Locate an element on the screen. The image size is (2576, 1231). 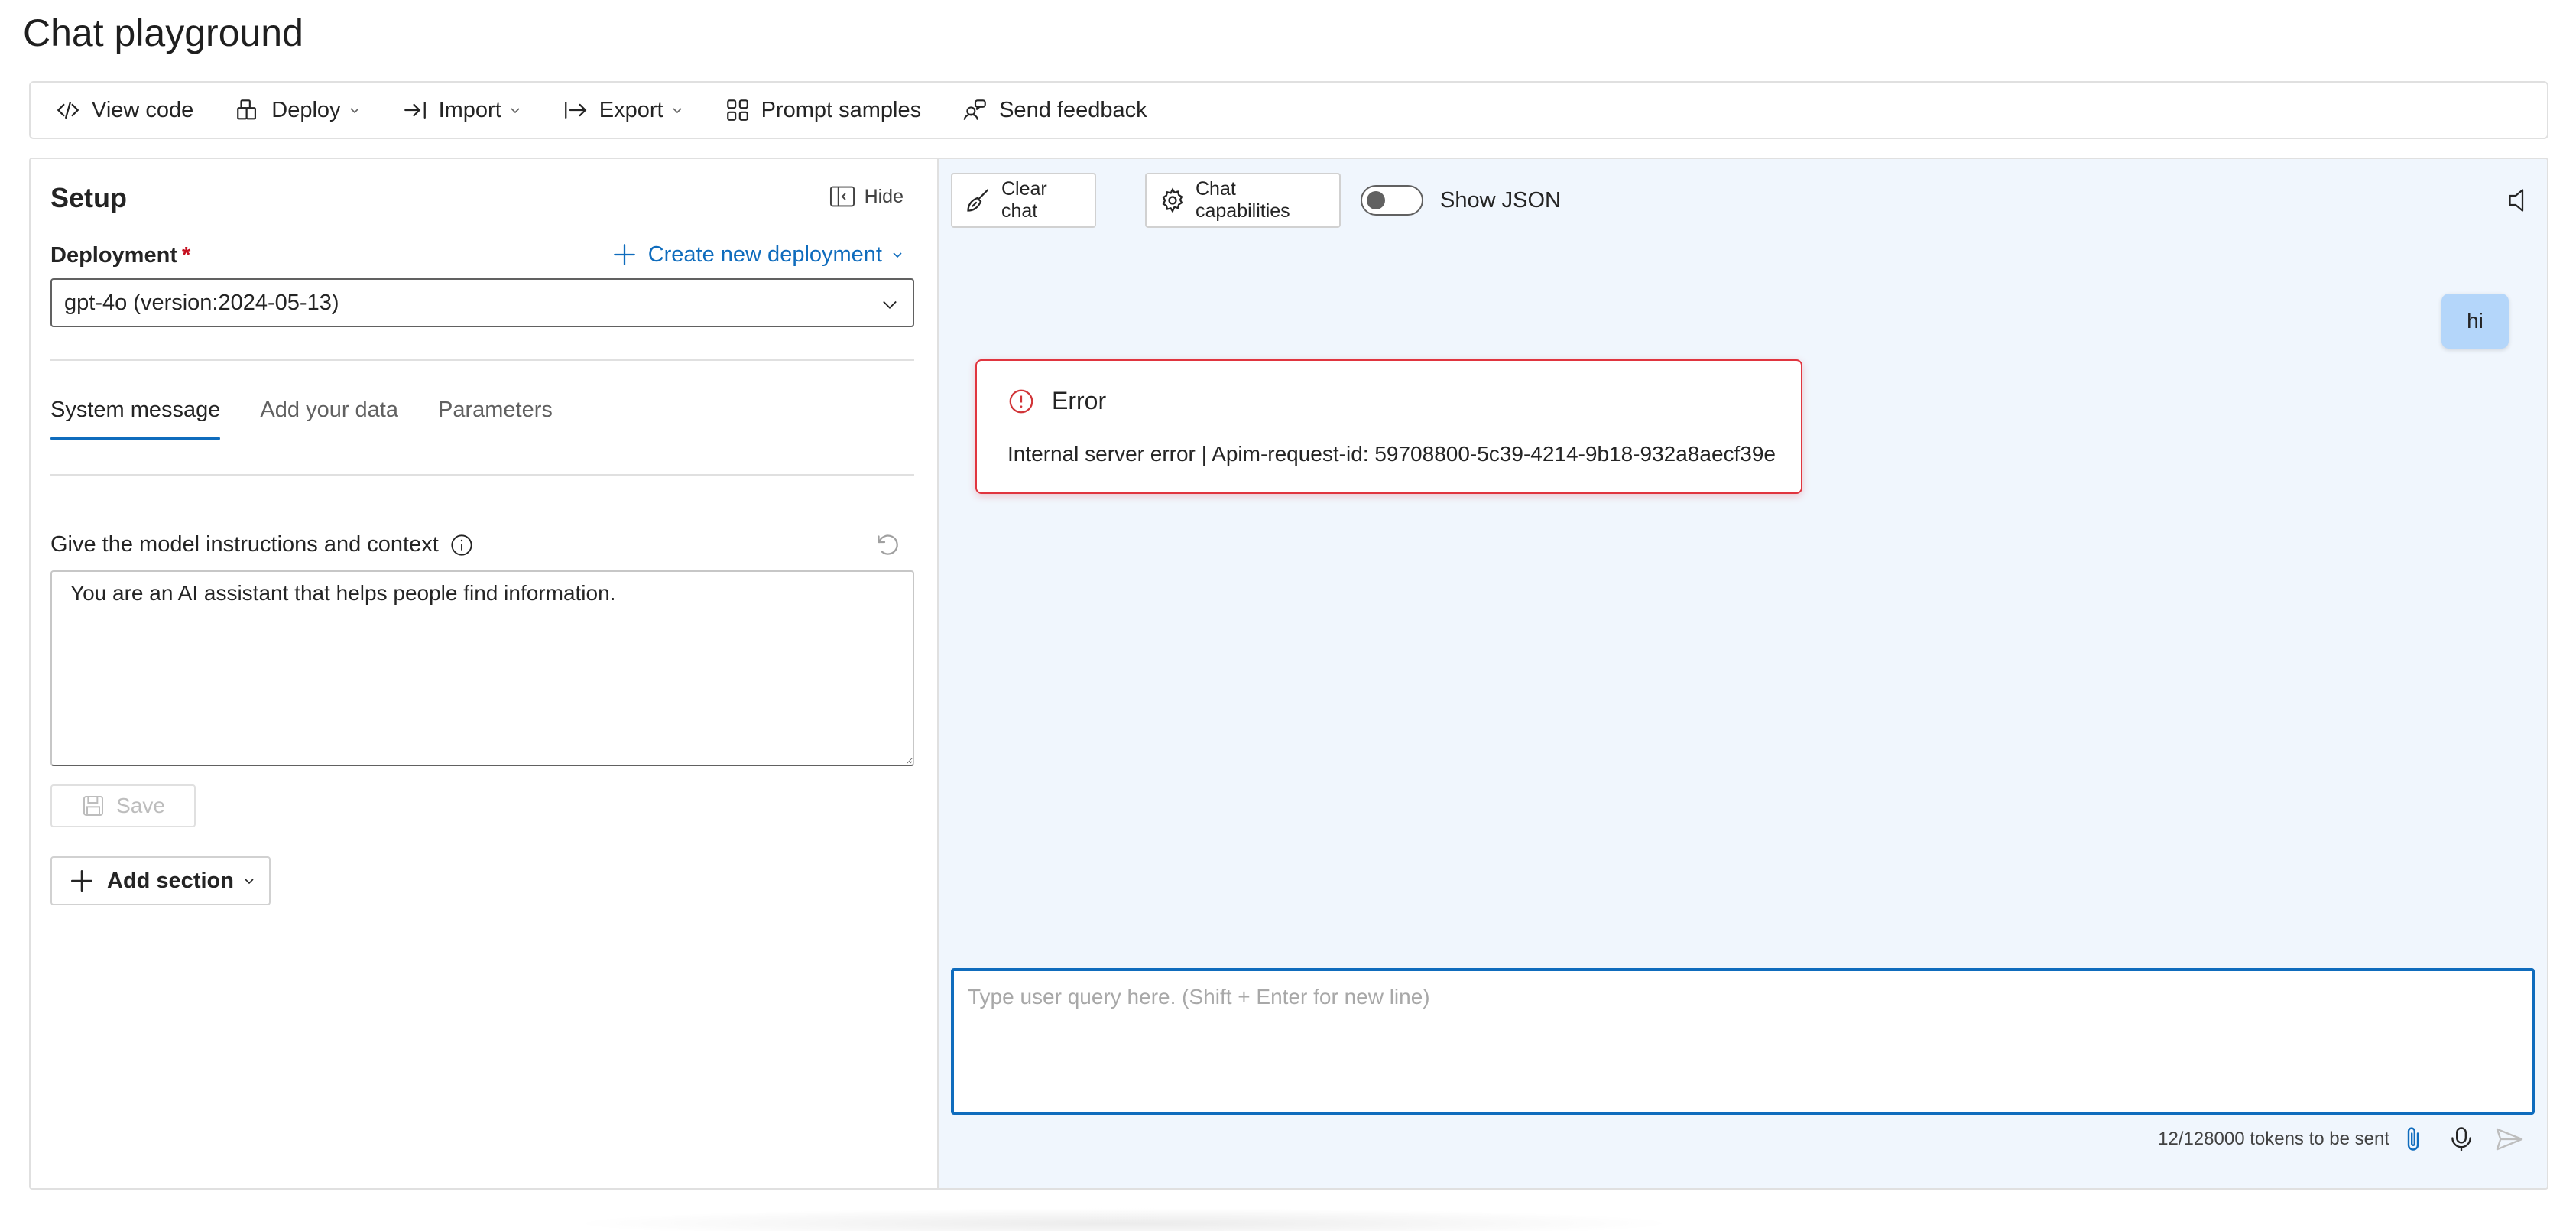
export-button: Export is located at coordinates (623, 110).